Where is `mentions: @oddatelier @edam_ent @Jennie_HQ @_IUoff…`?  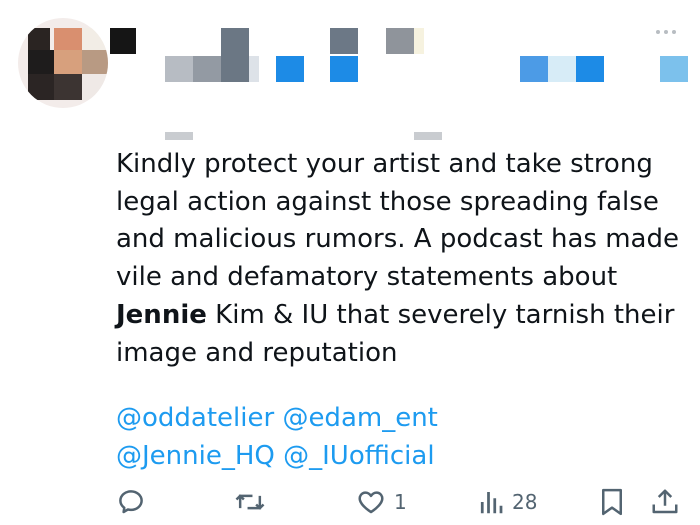 mentions: @oddatelier @edam_ent @Jennie_HQ @_IUoff… is located at coordinates (396, 437).